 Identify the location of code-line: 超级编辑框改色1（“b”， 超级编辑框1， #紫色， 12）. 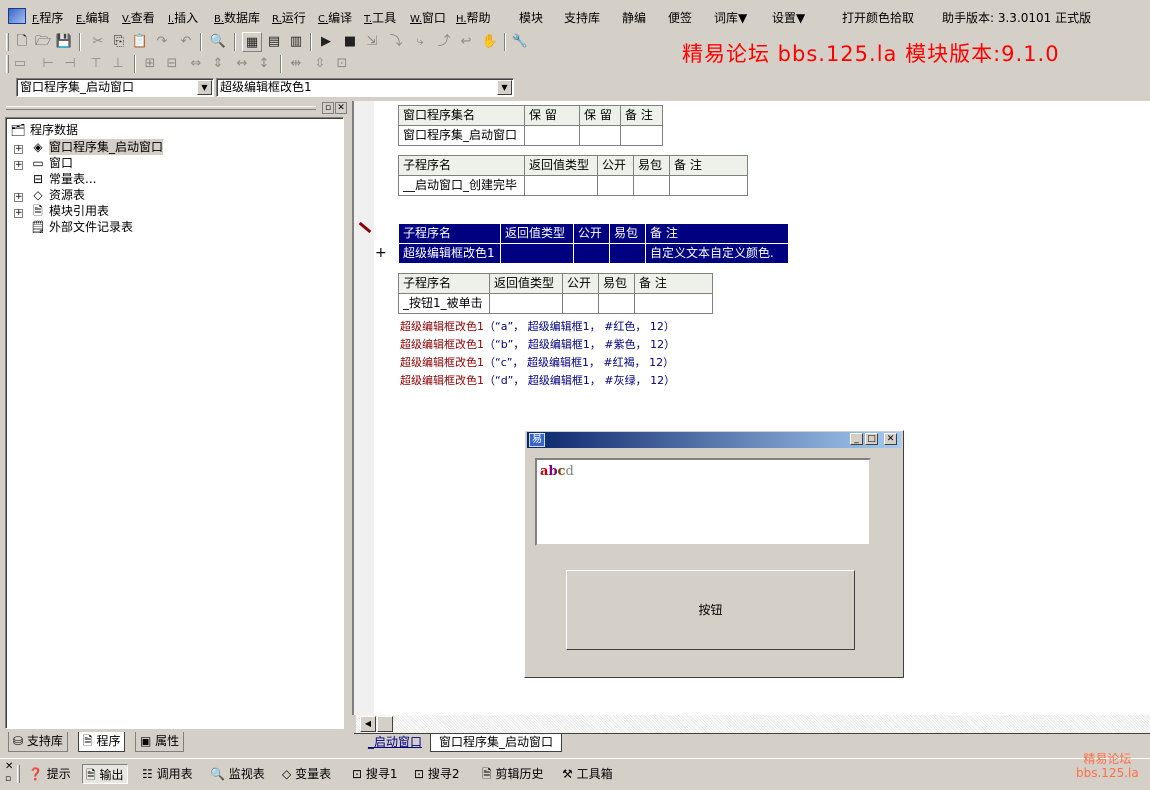
(537, 344).